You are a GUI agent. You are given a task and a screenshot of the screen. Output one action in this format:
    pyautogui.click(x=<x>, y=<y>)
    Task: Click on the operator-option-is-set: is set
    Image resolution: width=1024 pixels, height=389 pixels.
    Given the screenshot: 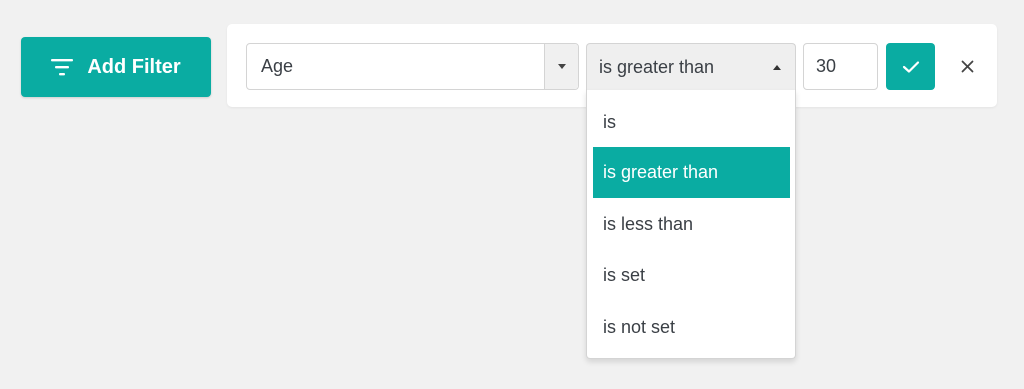 What is the action you would take?
    pyautogui.click(x=691, y=275)
    